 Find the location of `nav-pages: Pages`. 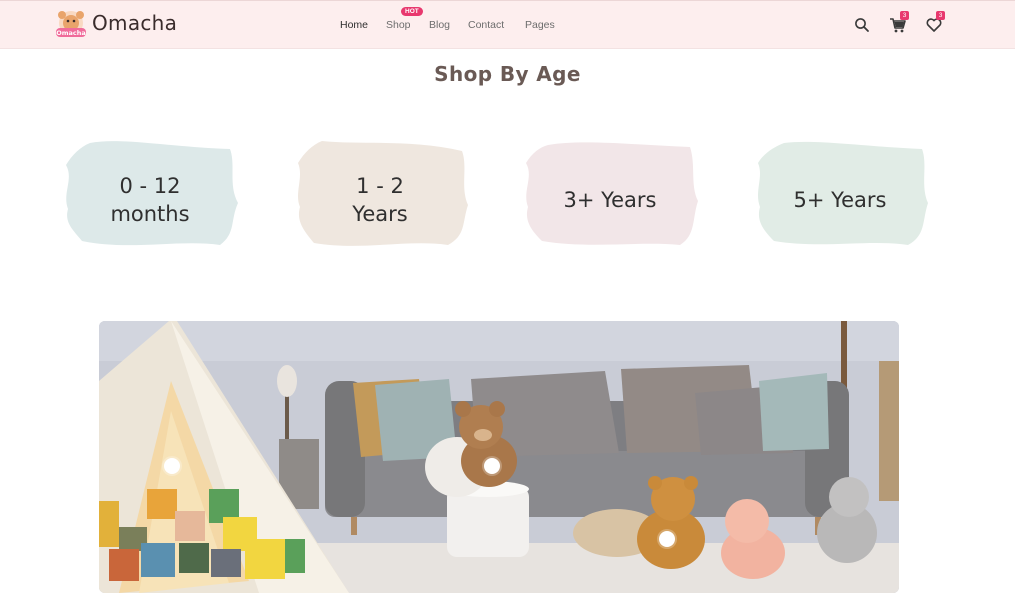

nav-pages: Pages is located at coordinates (540, 25).